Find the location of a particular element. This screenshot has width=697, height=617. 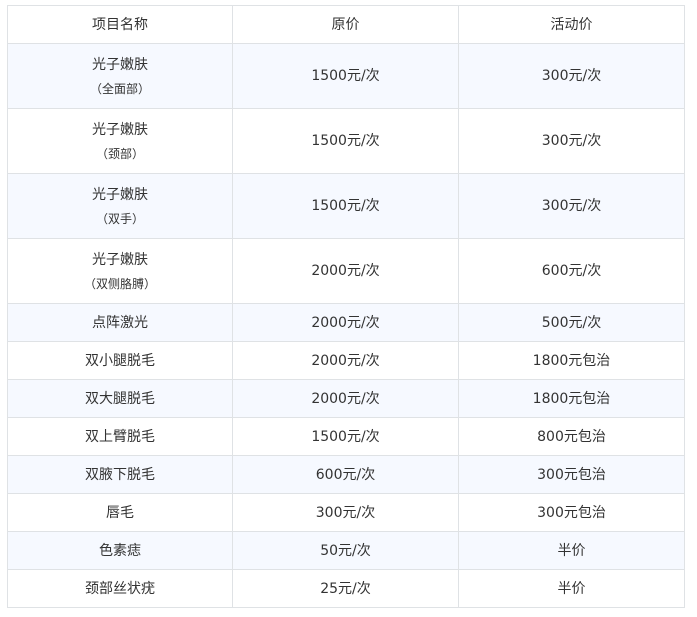

item-subname: （双手） is located at coordinates (119, 218).